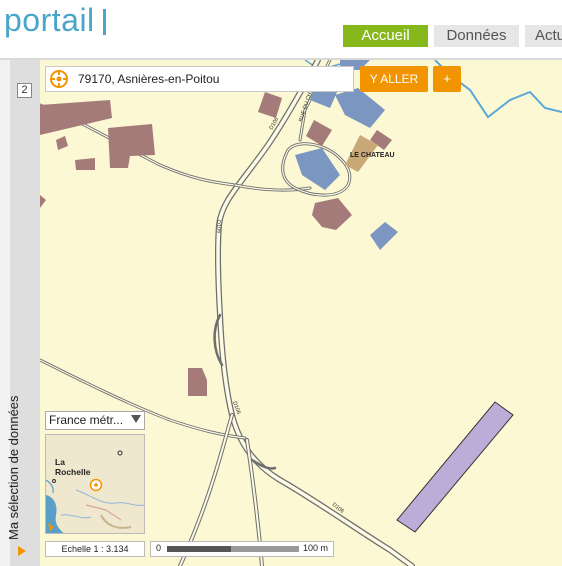  What do you see at coordinates (24, 90) in the screenshot?
I see `selection-count-badge: 2` at bounding box center [24, 90].